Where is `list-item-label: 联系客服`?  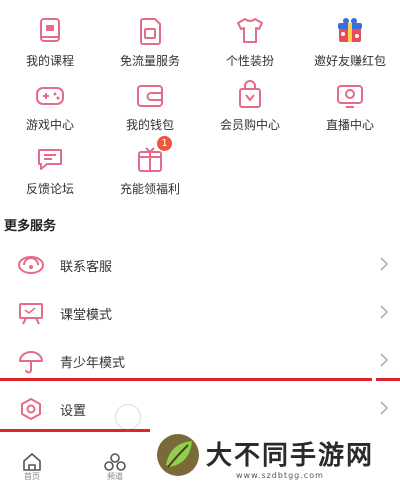 list-item-label: 联系客服 is located at coordinates (86, 267).